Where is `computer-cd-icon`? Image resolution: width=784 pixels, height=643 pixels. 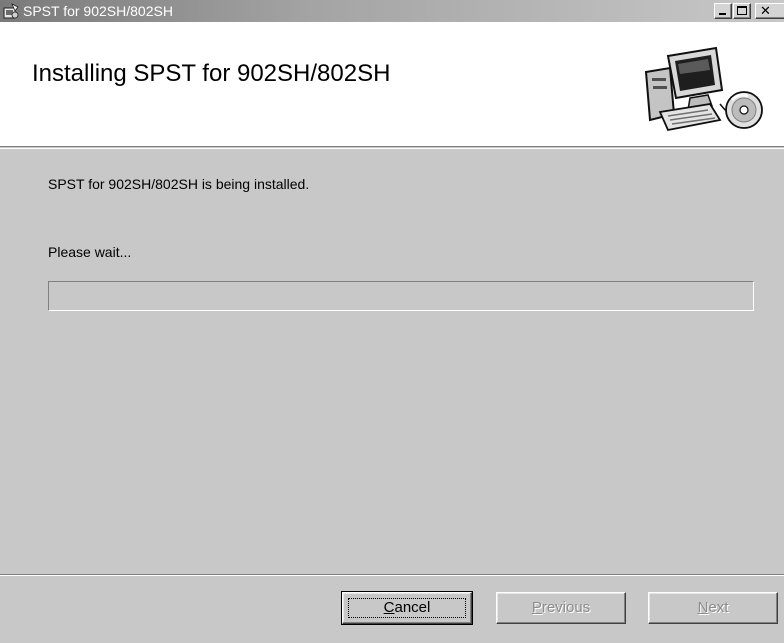 computer-cd-icon is located at coordinates (703, 89).